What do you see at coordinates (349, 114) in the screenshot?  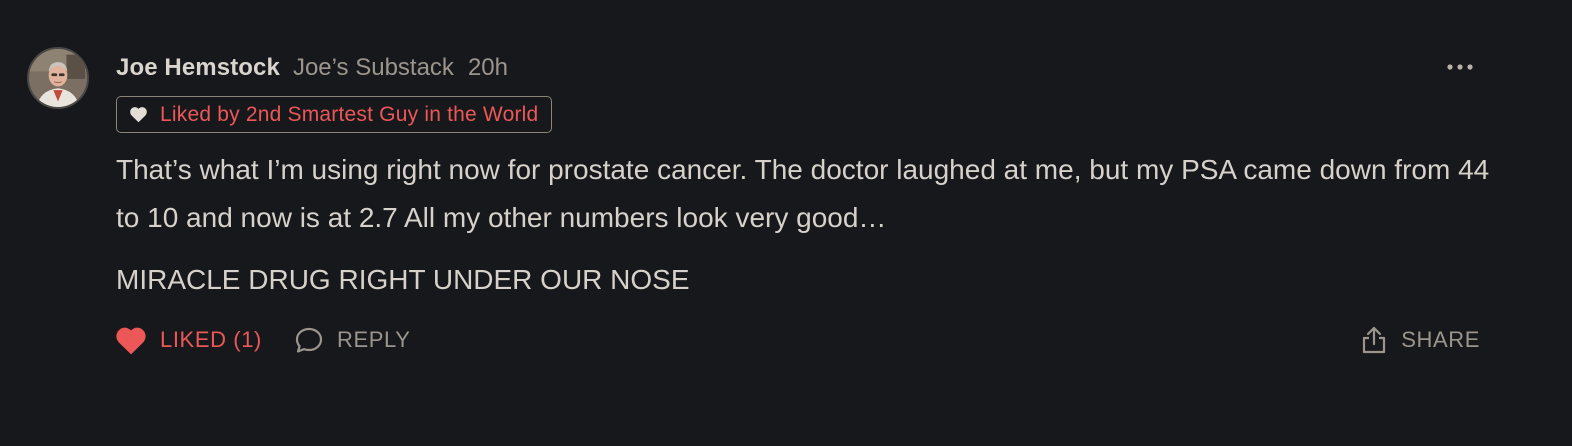 I see `liked-by-text: Liked by 2nd Smartest Guy in the World` at bounding box center [349, 114].